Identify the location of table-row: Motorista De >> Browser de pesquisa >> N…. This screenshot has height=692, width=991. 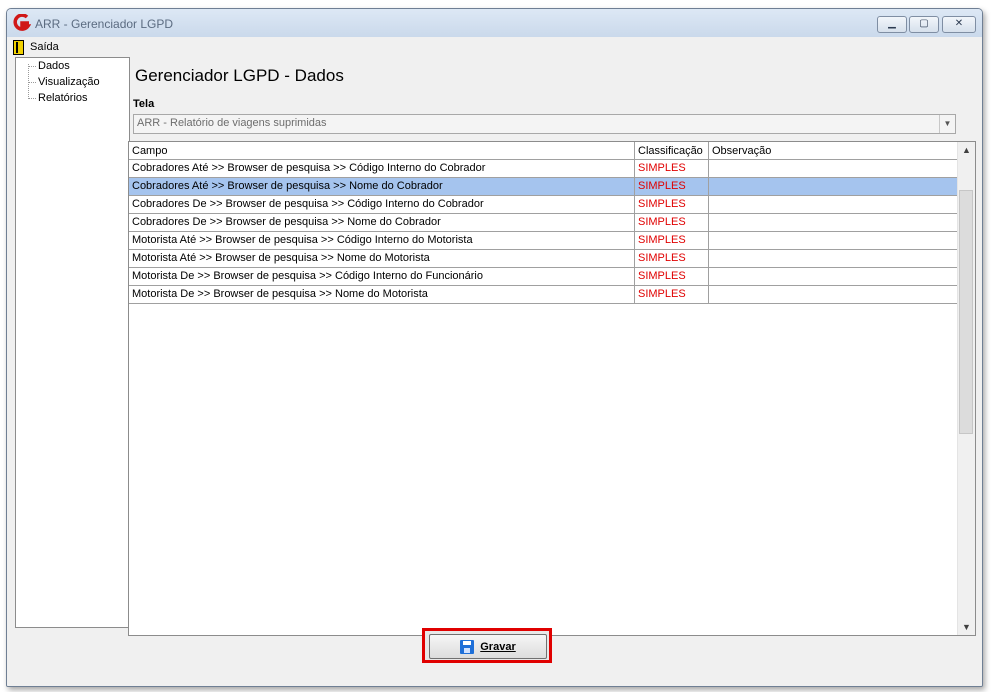
(543, 295).